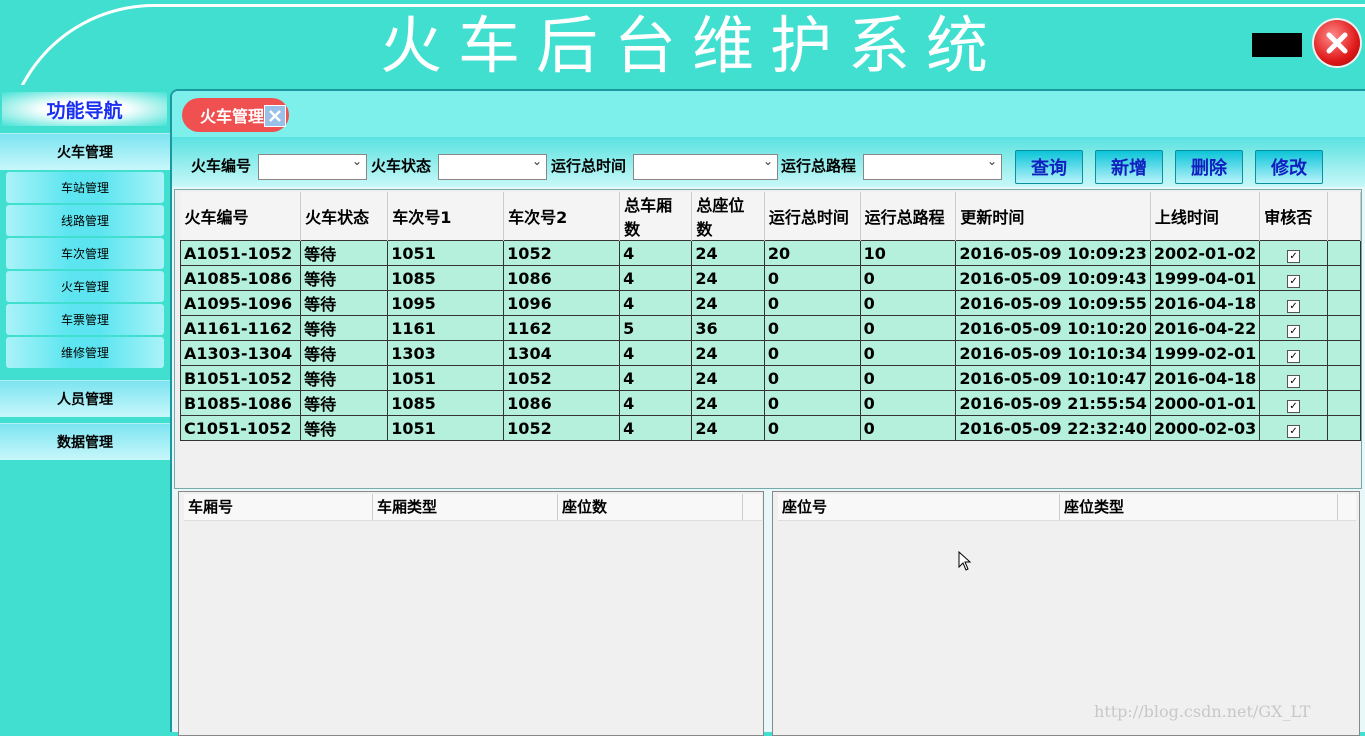 The image size is (1365, 736). What do you see at coordinates (768, 114) in the screenshot?
I see `tab-bar: 火车管理` at bounding box center [768, 114].